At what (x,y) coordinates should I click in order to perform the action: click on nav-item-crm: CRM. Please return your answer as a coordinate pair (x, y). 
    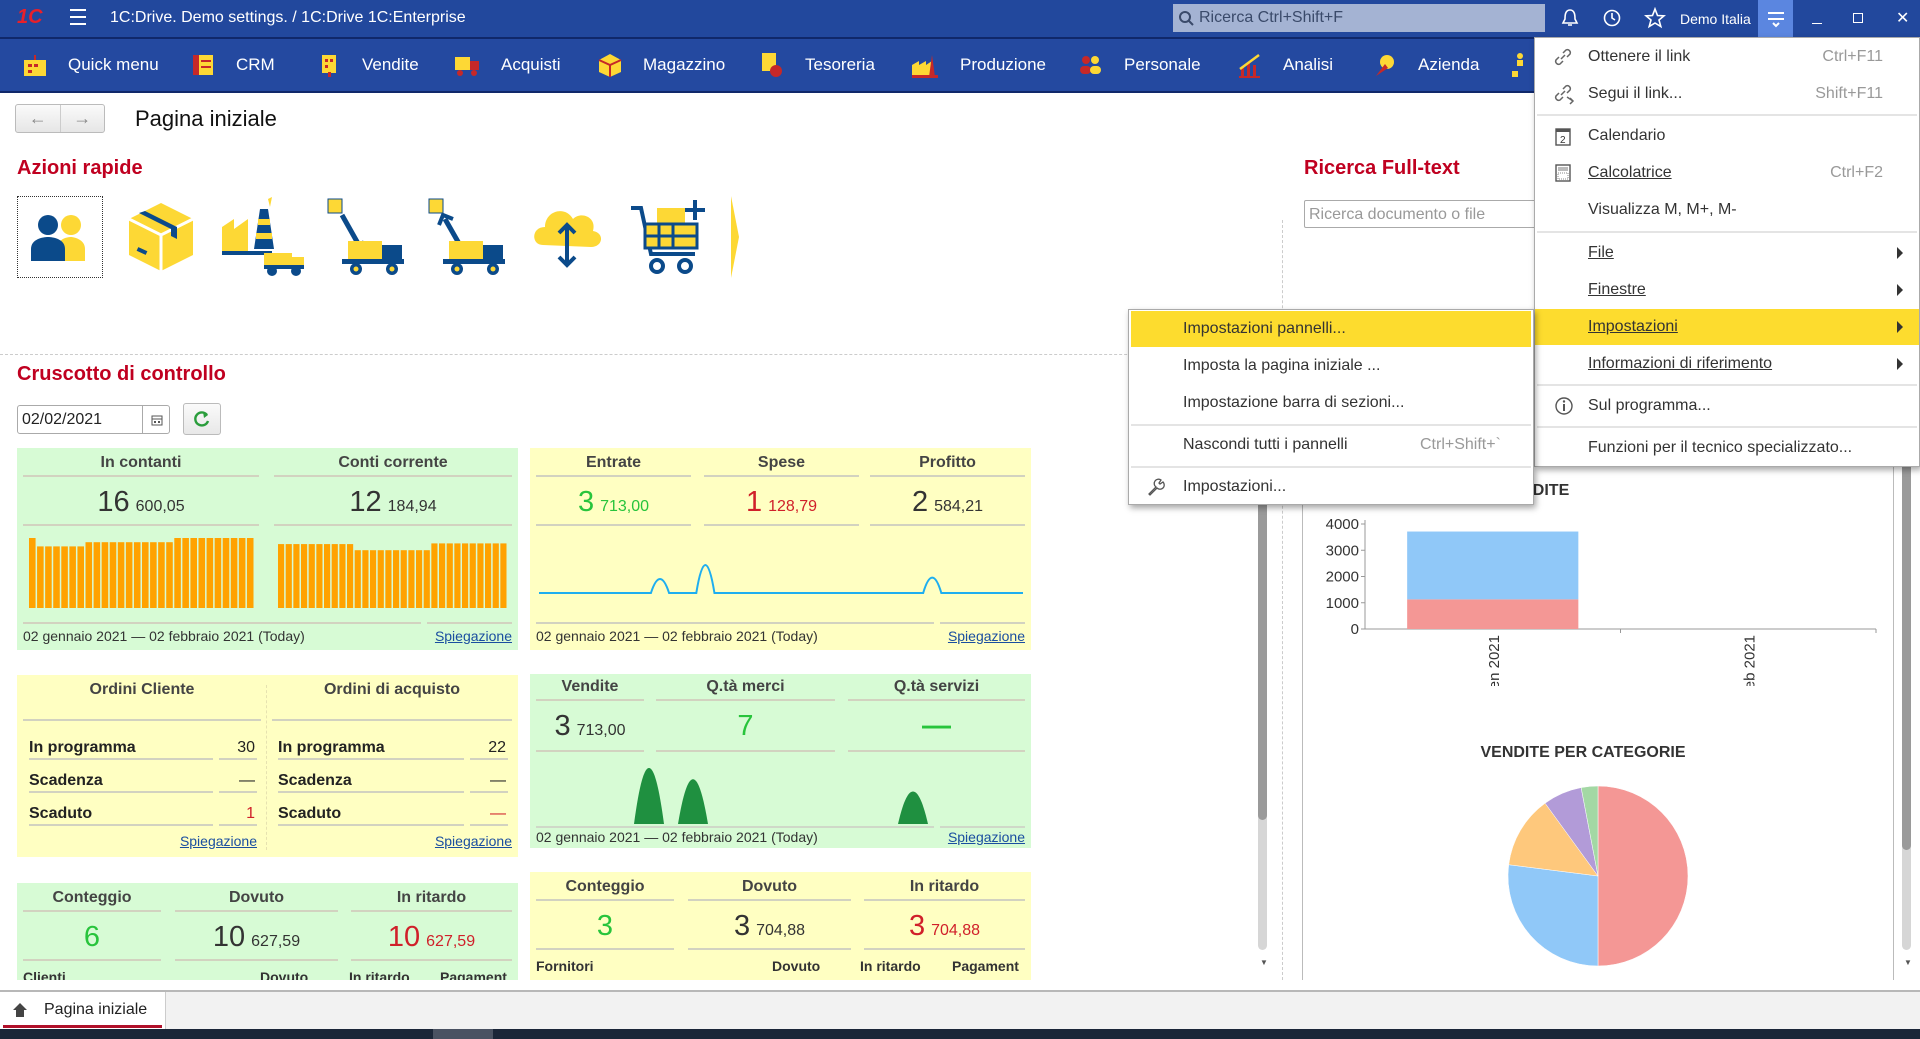
    Looking at the image, I should click on (232, 65).